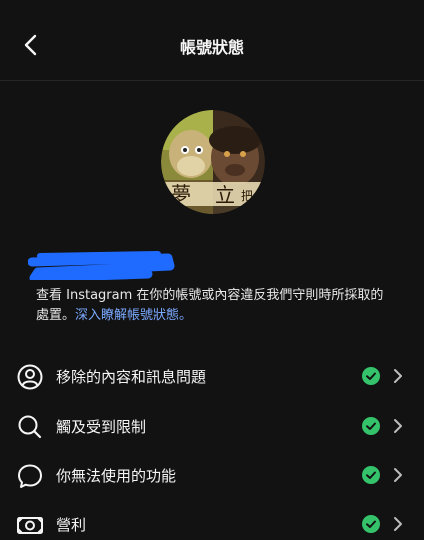 The height and width of the screenshot is (540, 424). I want to click on avatar: 夢 立 把, so click(213, 162).